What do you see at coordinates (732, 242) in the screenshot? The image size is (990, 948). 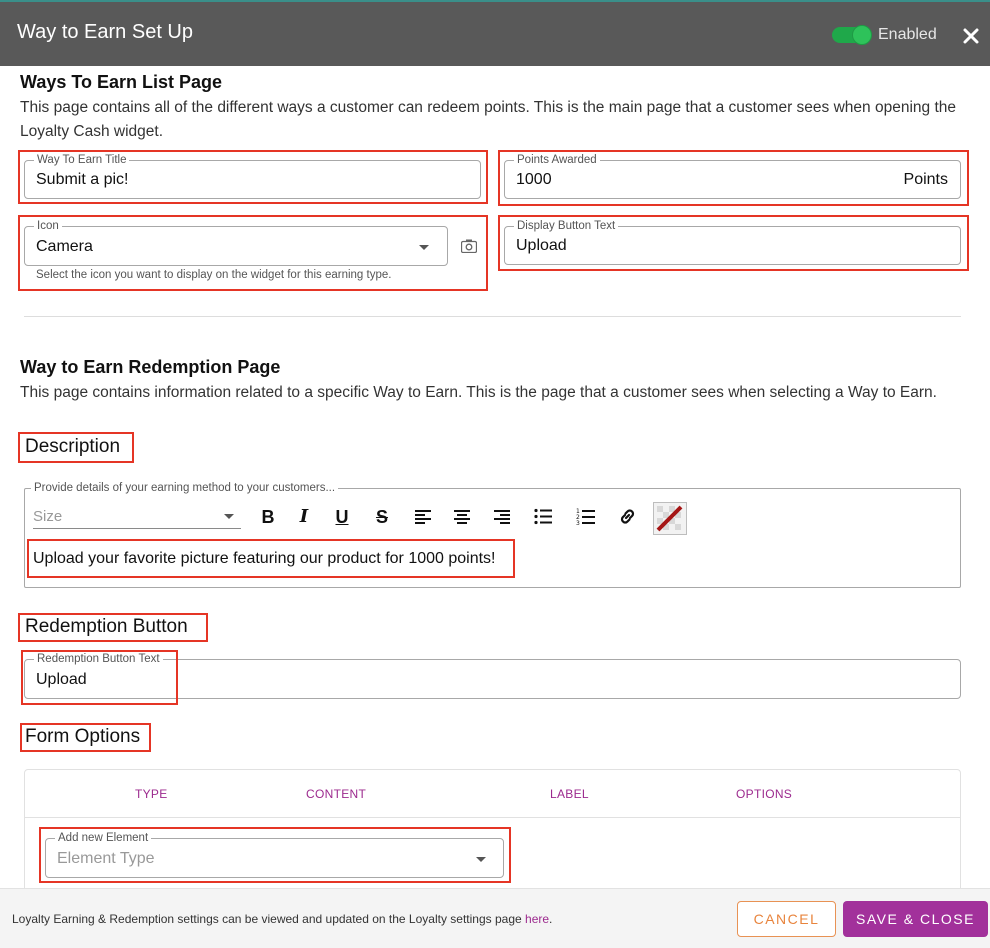 I see `display-button-text-field: Display Button Text Upload` at bounding box center [732, 242].